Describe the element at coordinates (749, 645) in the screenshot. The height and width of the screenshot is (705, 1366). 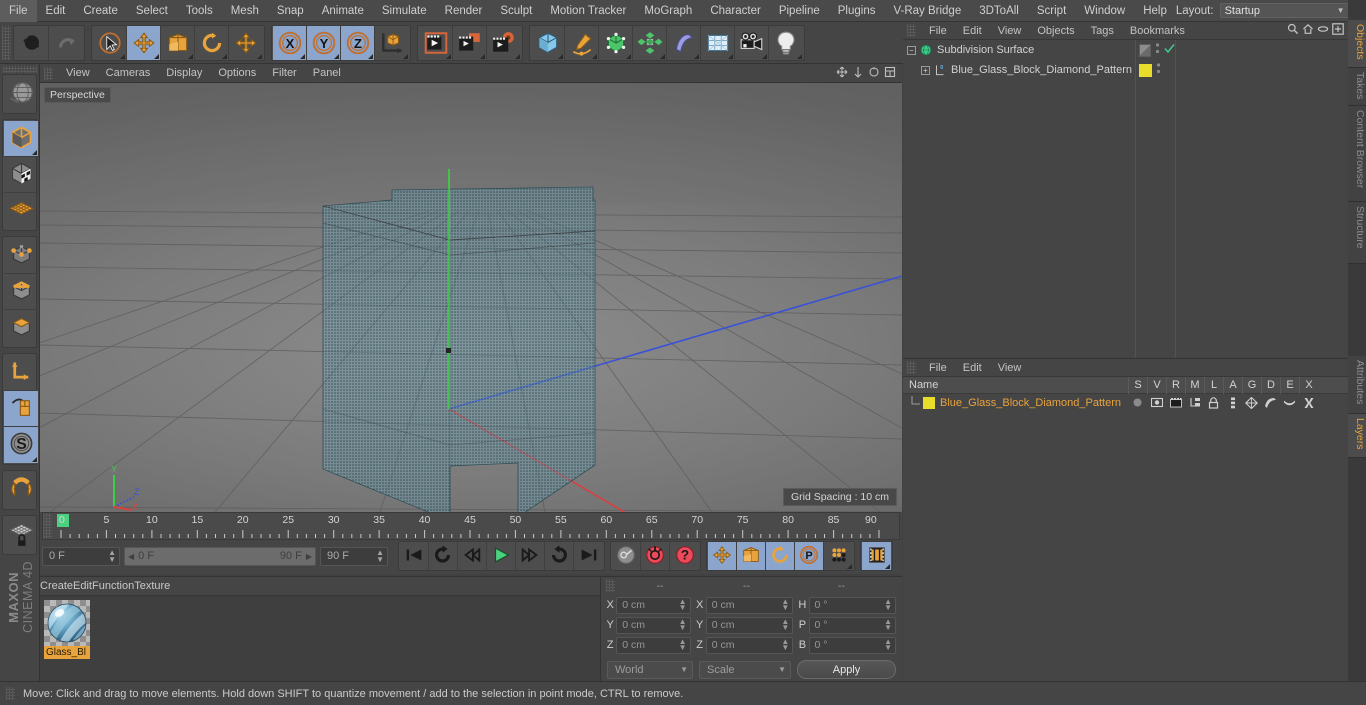
I see `coord-field-size-2: 0 cm ▲ ▼` at that location.